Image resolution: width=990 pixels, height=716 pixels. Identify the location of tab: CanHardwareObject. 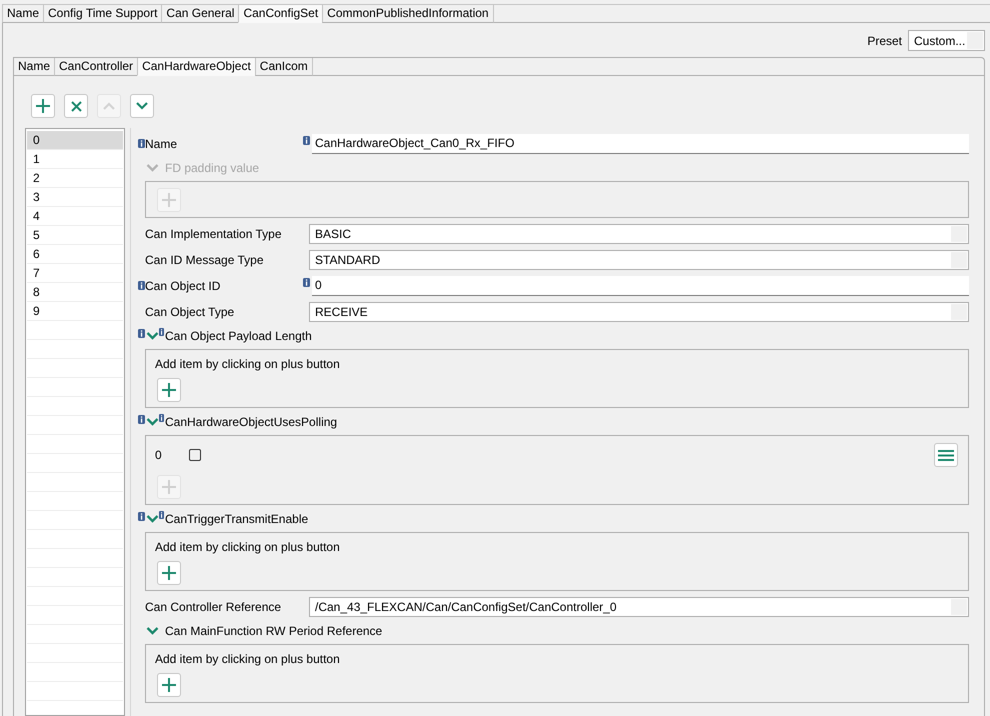
(196, 67).